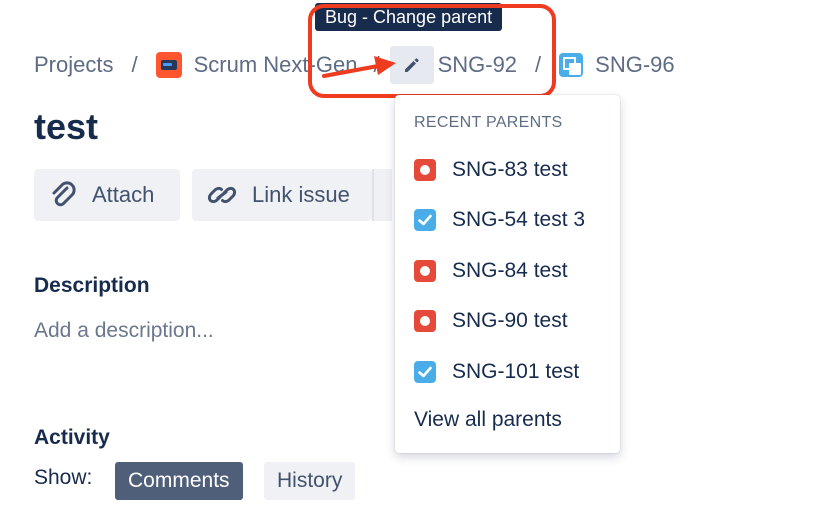 This screenshot has height=512, width=826. Describe the element at coordinates (66, 127) in the screenshot. I see `issue-title: test` at that location.